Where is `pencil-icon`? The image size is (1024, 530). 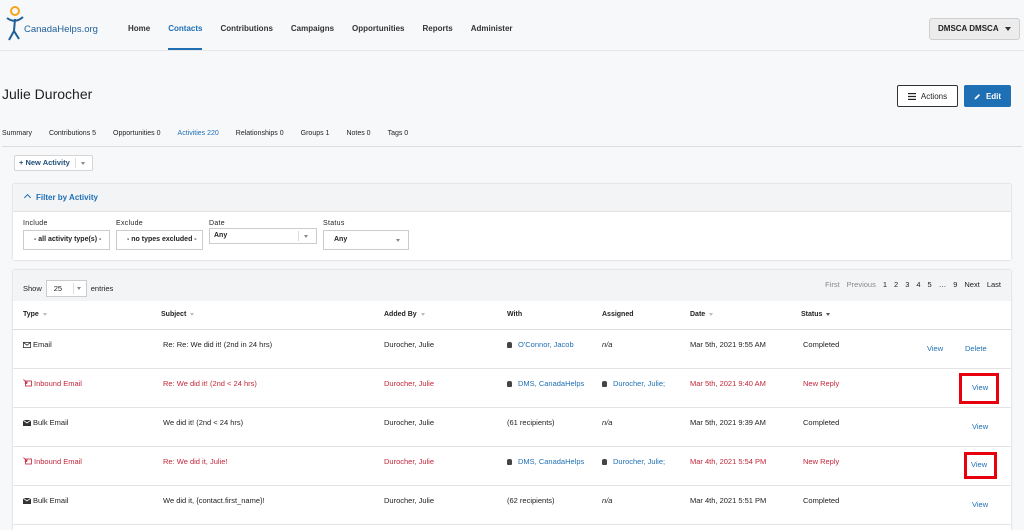 pencil-icon is located at coordinates (977, 96).